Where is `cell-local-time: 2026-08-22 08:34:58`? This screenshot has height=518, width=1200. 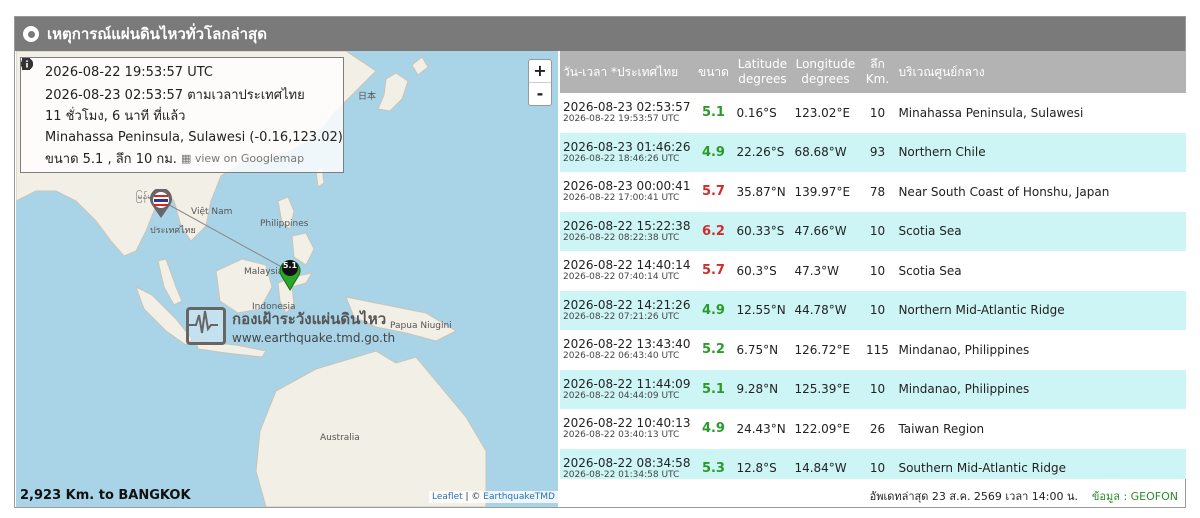
cell-local-time: 2026-08-22 08:34:58 is located at coordinates (627, 462).